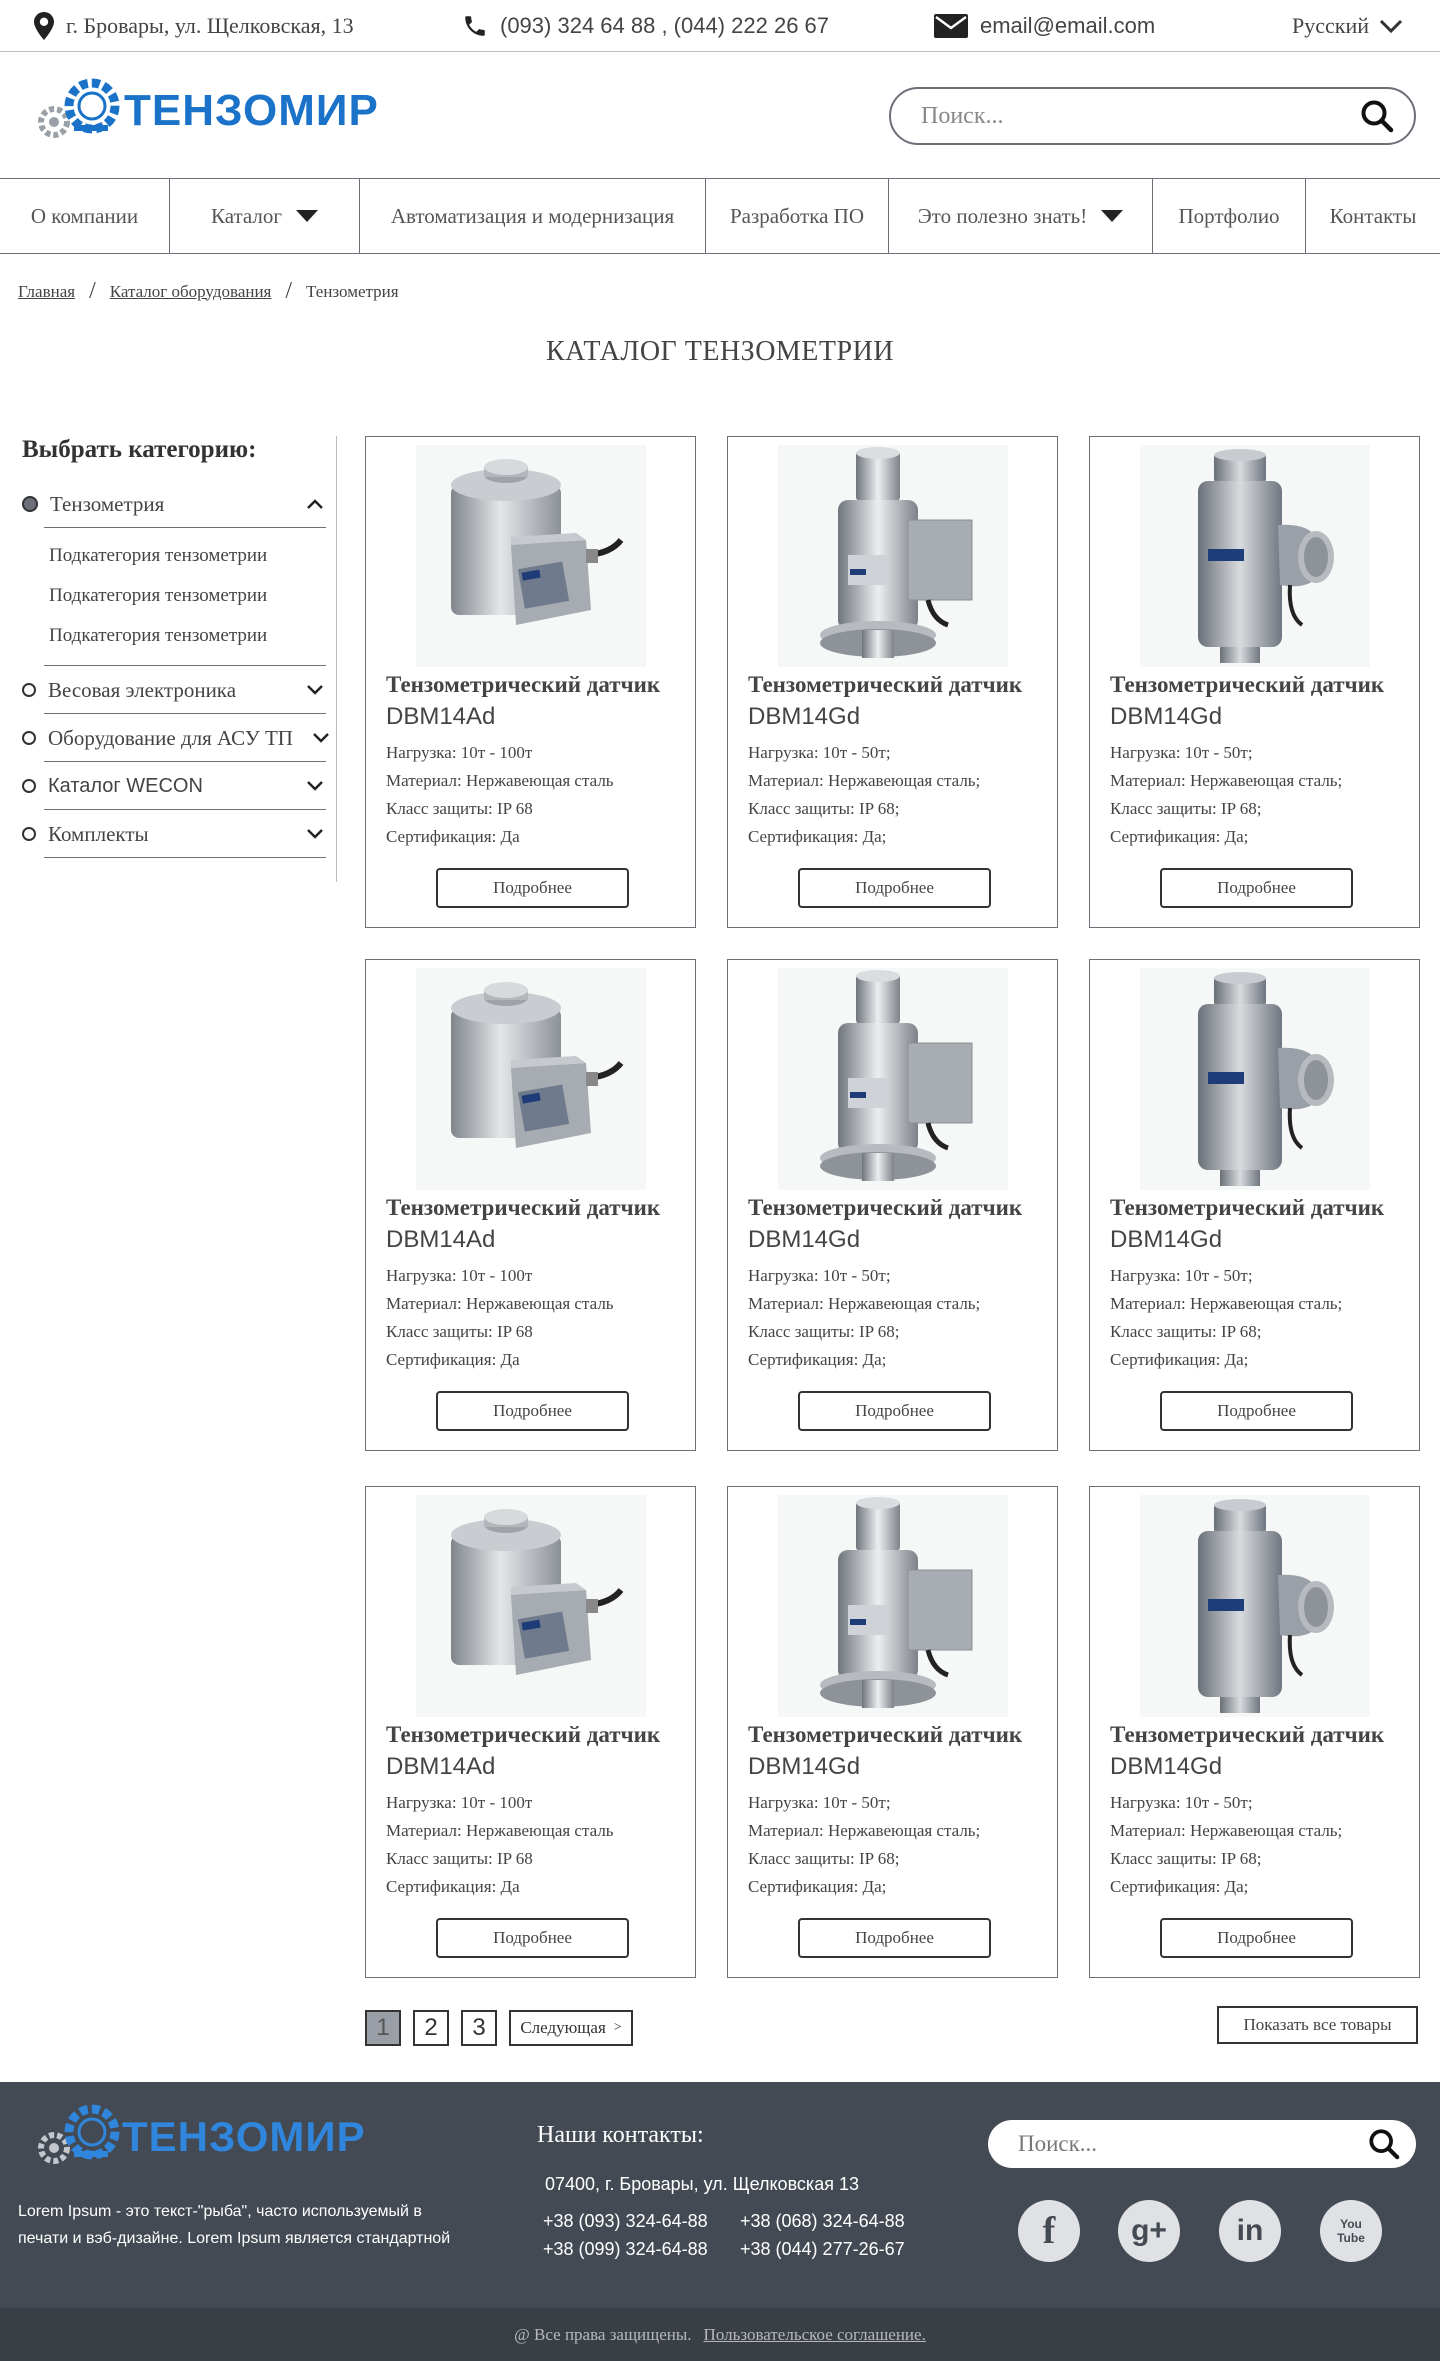 The image size is (1440, 2361). I want to click on youtube-icon: You Tube, so click(1351, 2231).